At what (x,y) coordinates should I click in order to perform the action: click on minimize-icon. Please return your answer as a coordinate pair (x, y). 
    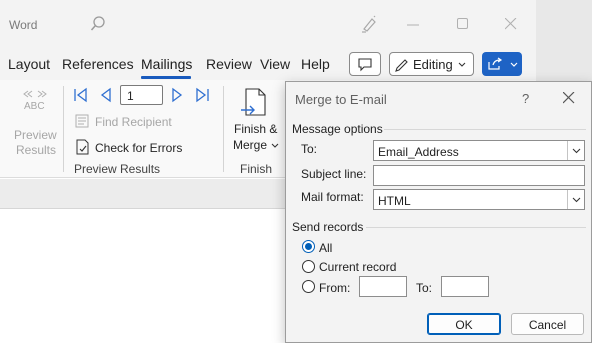
    Looking at the image, I should click on (413, 25).